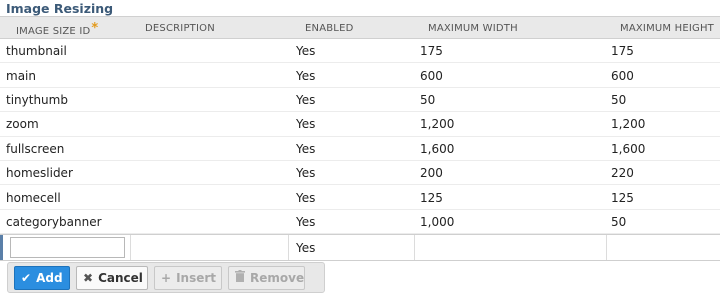 This screenshot has height=296, width=720. I want to click on new-row-enabled-cell: Yes, so click(352, 248).